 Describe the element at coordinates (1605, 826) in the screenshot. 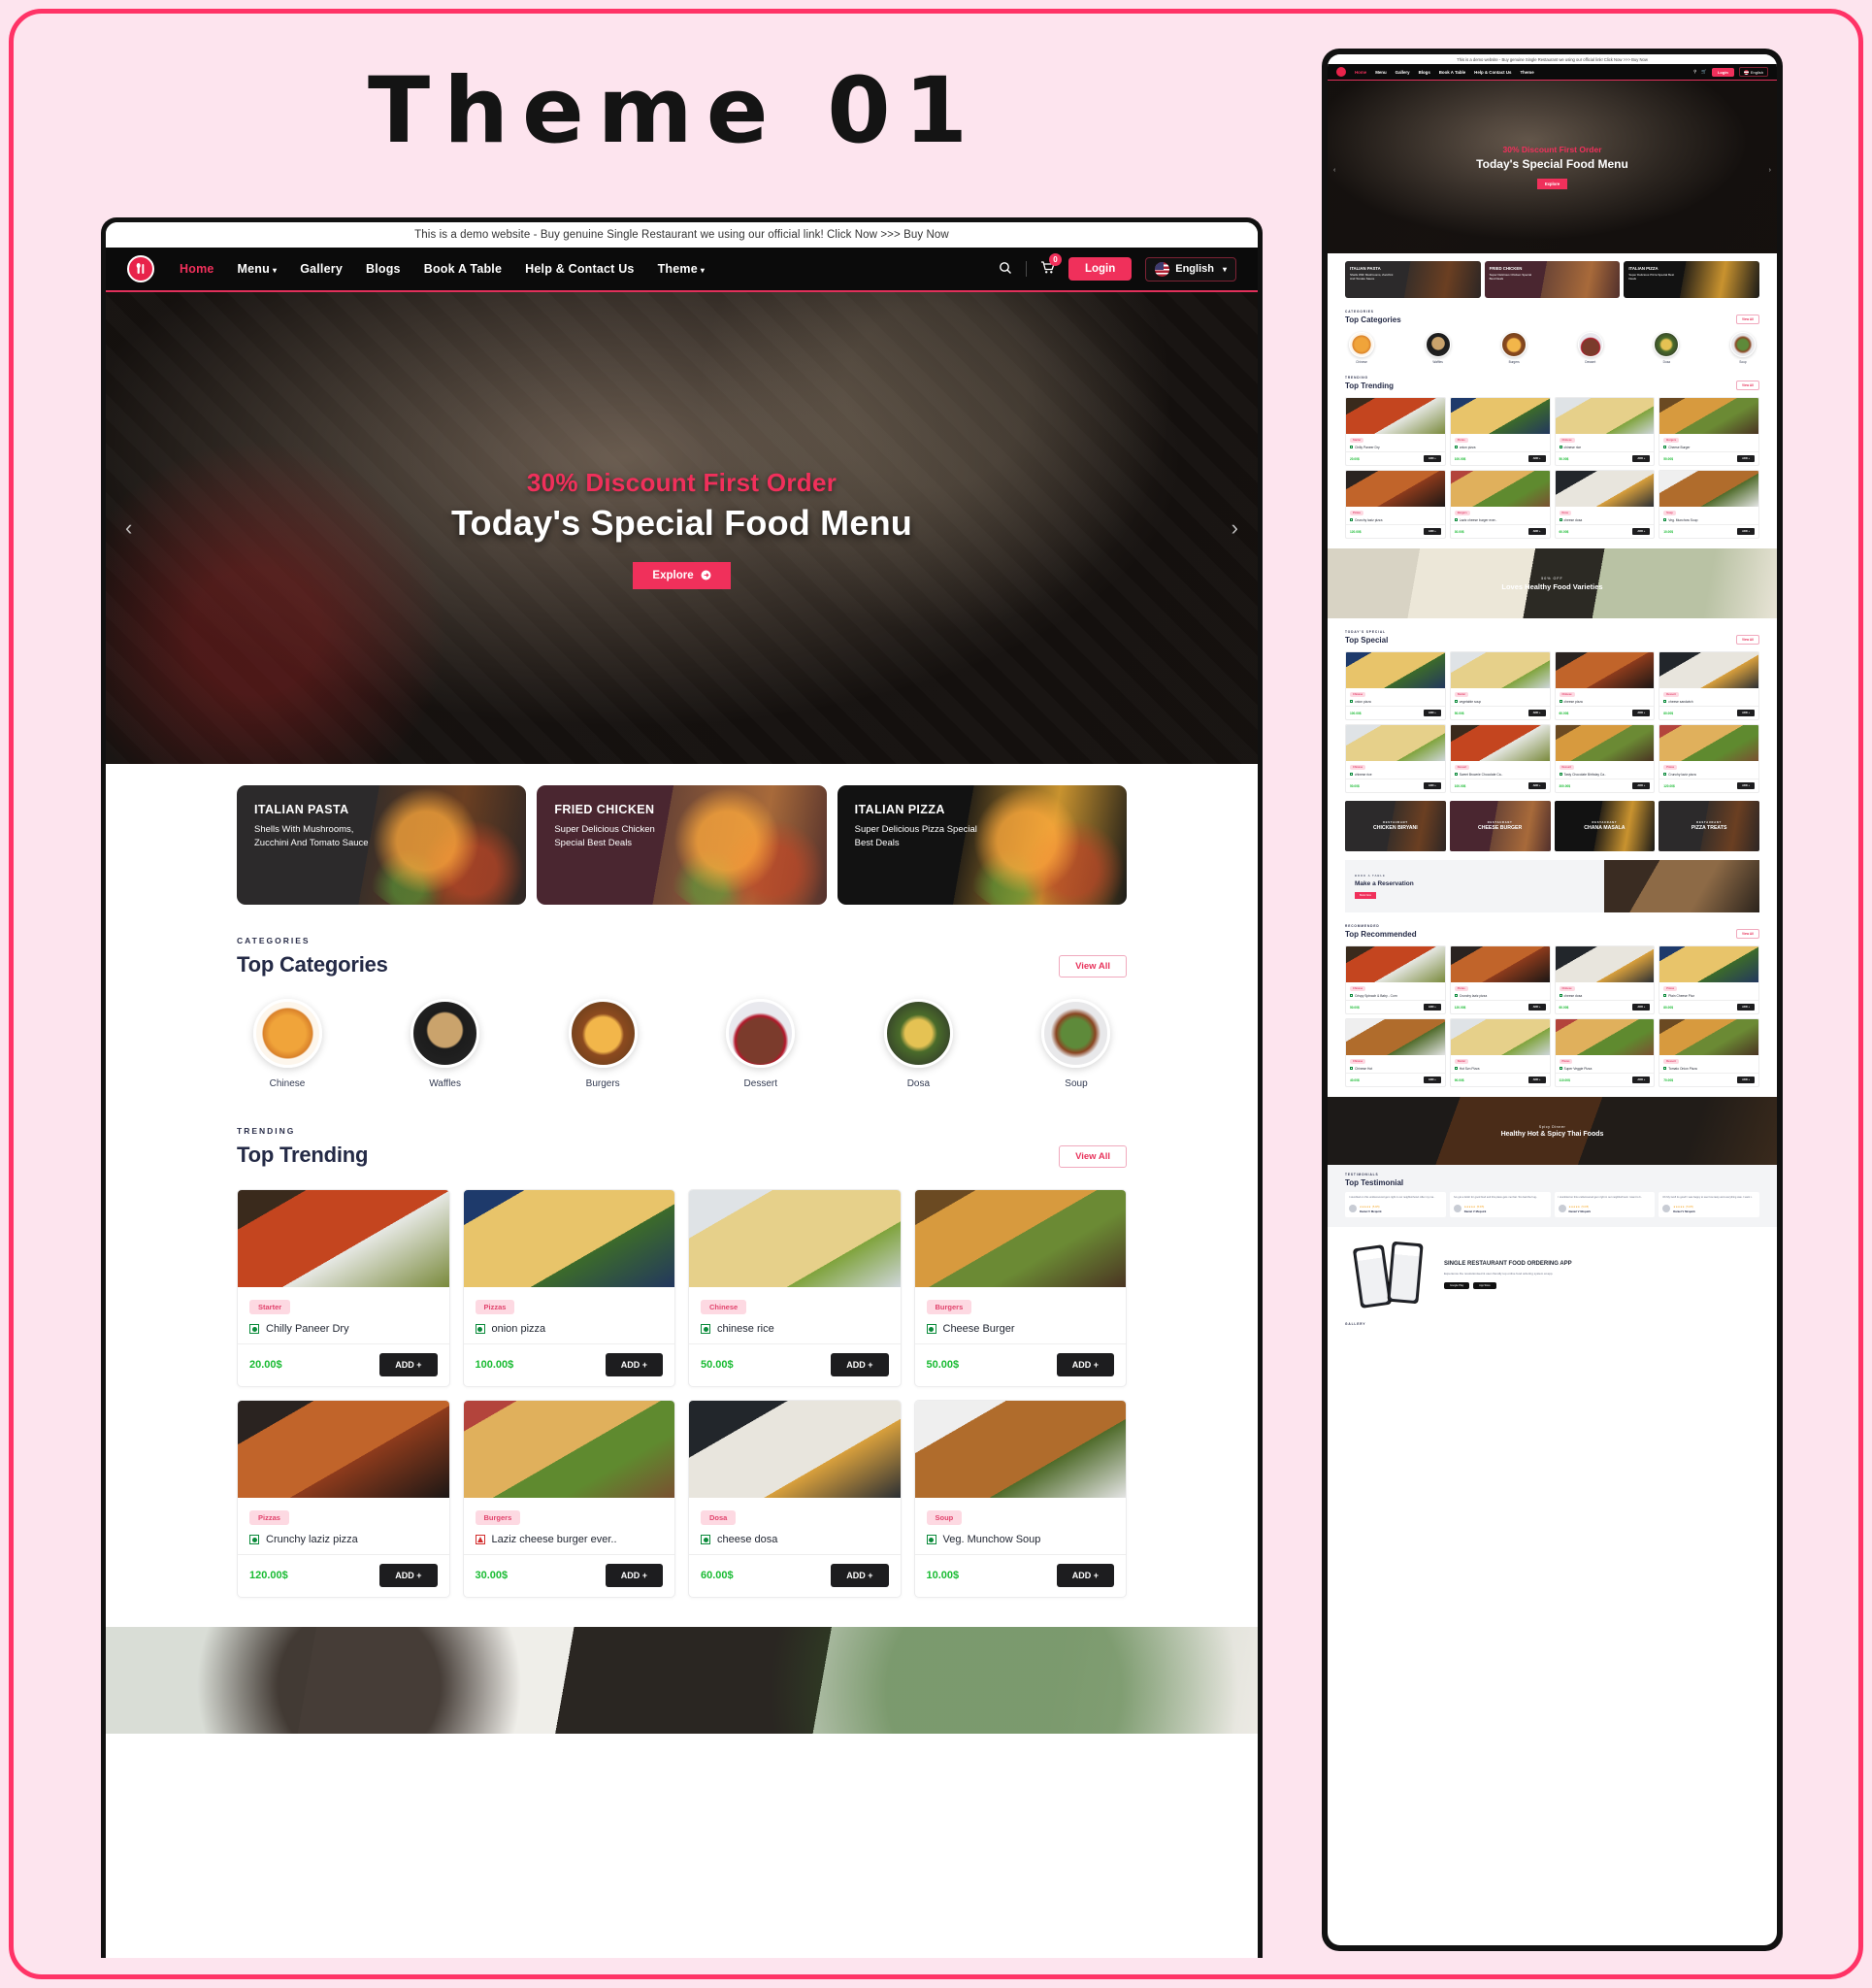

I see `restaurant-tile-chana-masala: RESTAURANT CHANA MASALA` at that location.